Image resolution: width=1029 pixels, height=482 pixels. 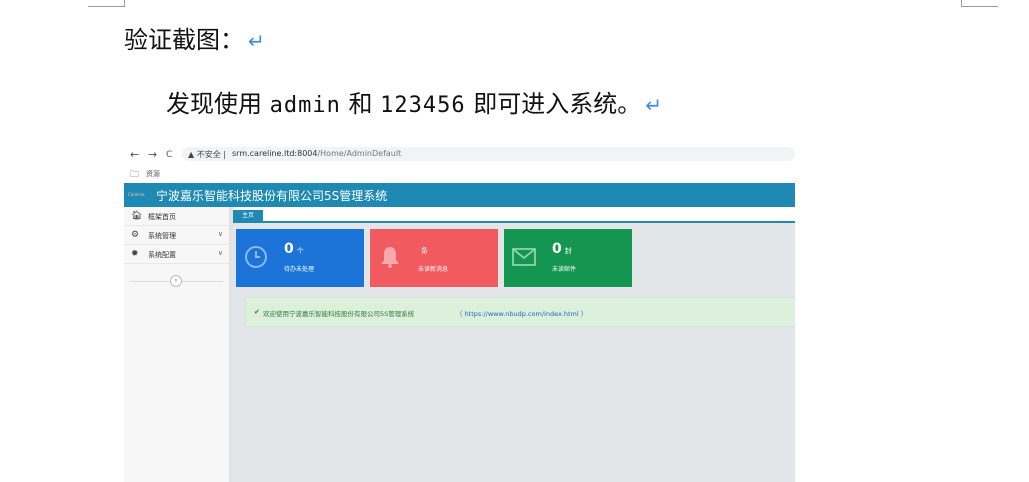 What do you see at coordinates (272, 196) in the screenshot?
I see `app-title: 宁波嘉乐智能科技股份有限公司5S管理系统` at bounding box center [272, 196].